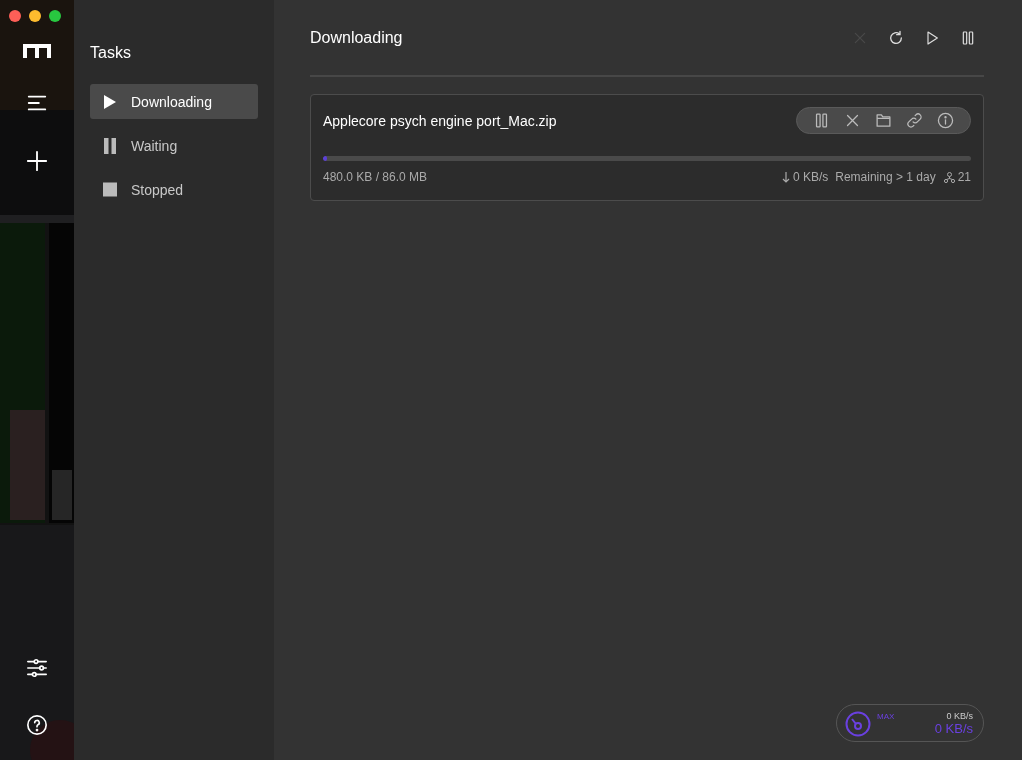  I want to click on panel-title: Tasks, so click(111, 53).